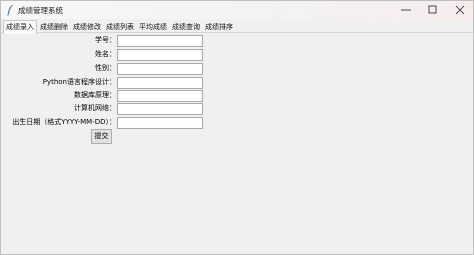 This screenshot has height=255, width=474. I want to click on tab-score-sort: 成绩排序, so click(219, 27).